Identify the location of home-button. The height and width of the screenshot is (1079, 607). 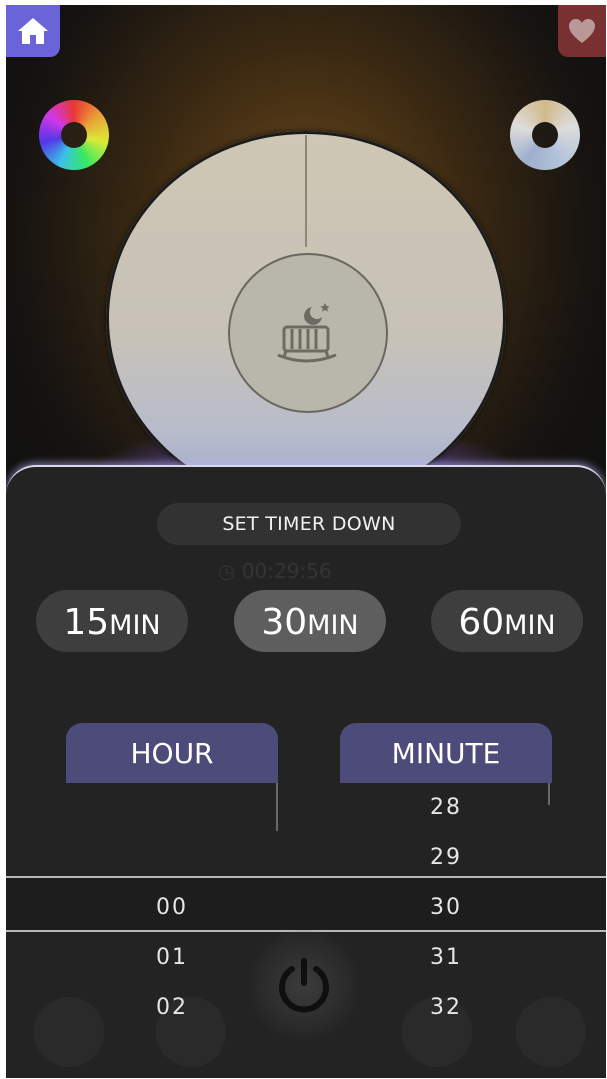
(33, 31).